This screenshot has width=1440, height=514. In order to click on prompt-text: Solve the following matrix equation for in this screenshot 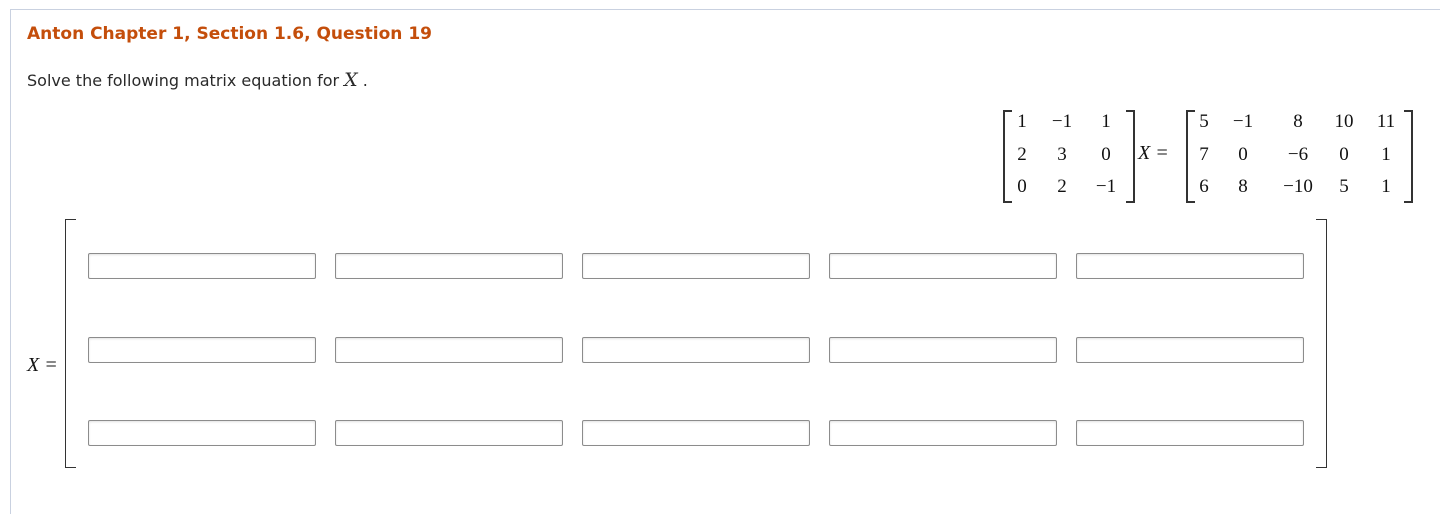, I will do `click(183, 80)`.